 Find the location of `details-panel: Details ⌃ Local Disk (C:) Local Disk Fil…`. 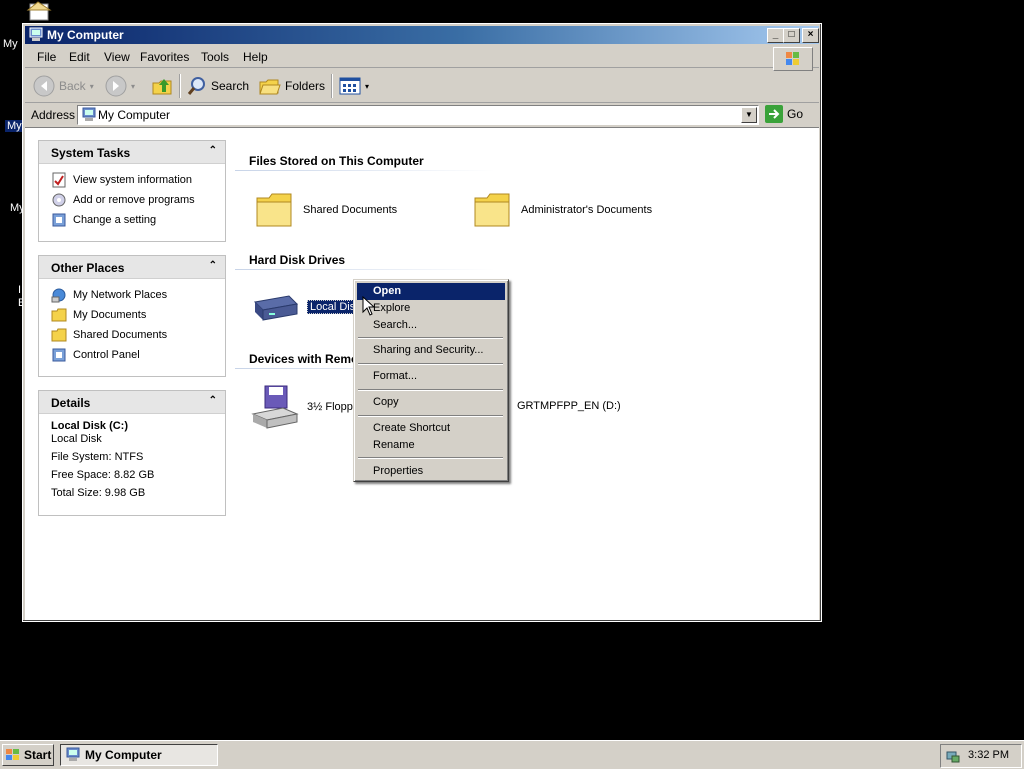

details-panel: Details ⌃ Local Disk (C:) Local Disk Fil… is located at coordinates (132, 453).